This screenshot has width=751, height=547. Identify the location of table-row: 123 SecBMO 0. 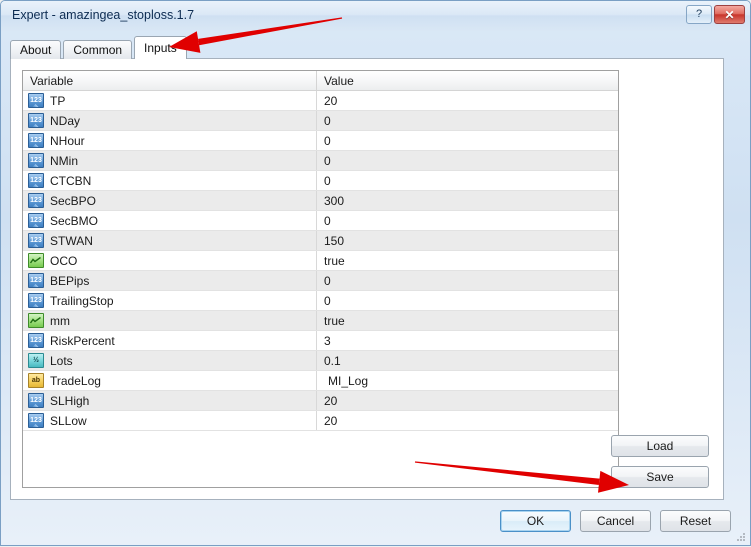
(320, 221).